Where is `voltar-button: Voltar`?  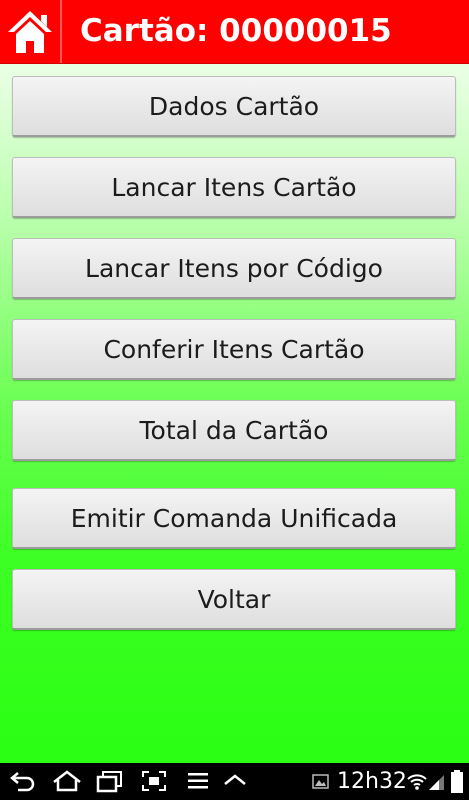 voltar-button: Voltar is located at coordinates (234, 599).